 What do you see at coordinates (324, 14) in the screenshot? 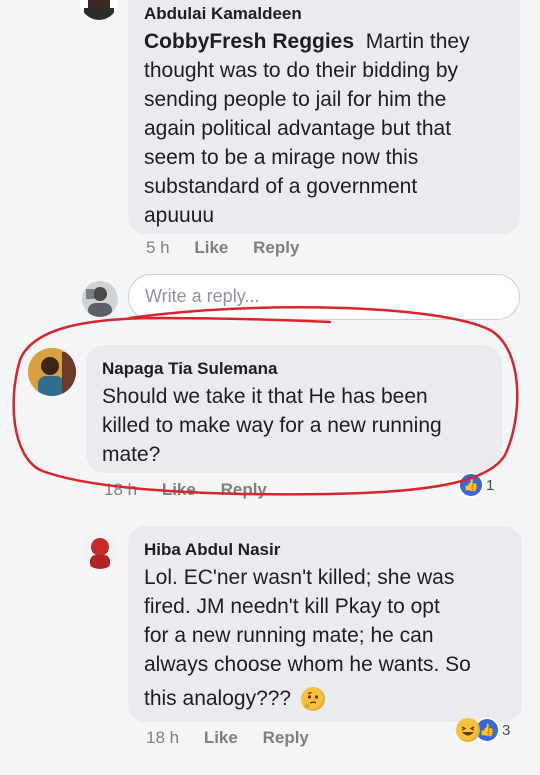
I see `comment-author: Abdulai Kamaldeen` at bounding box center [324, 14].